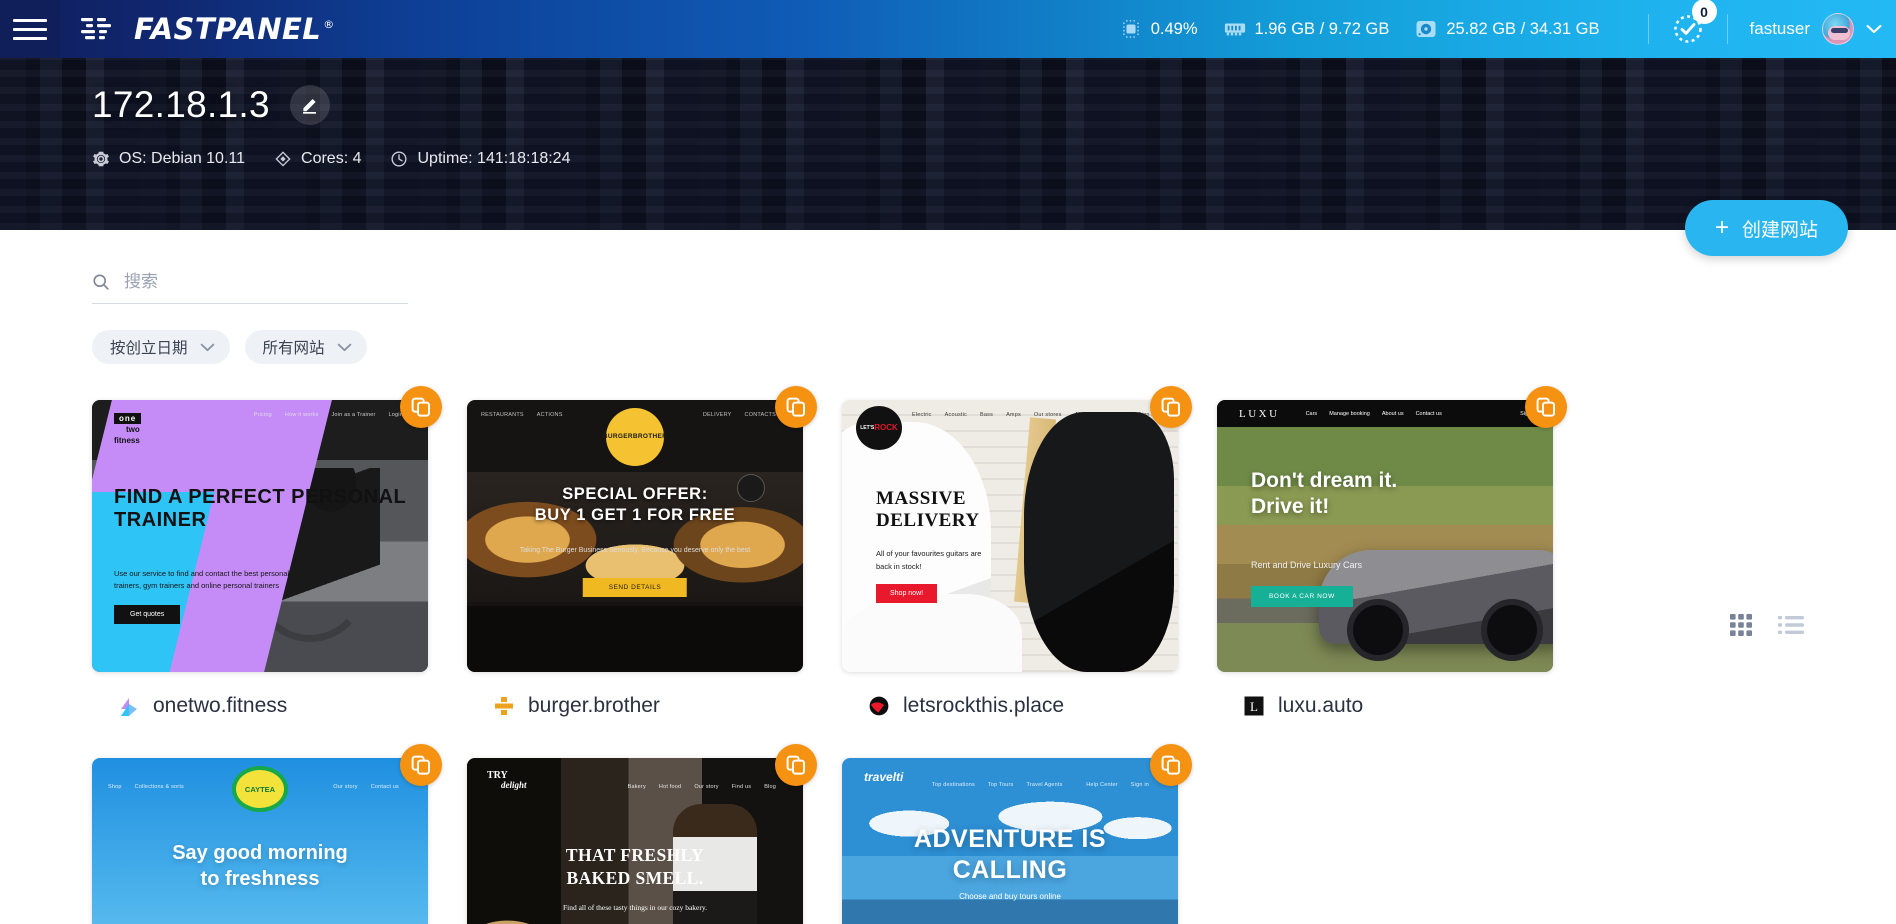 The width and height of the screenshot is (1896, 924). Describe the element at coordinates (635, 639) in the screenshot. I see `preview-footer-strip` at that location.